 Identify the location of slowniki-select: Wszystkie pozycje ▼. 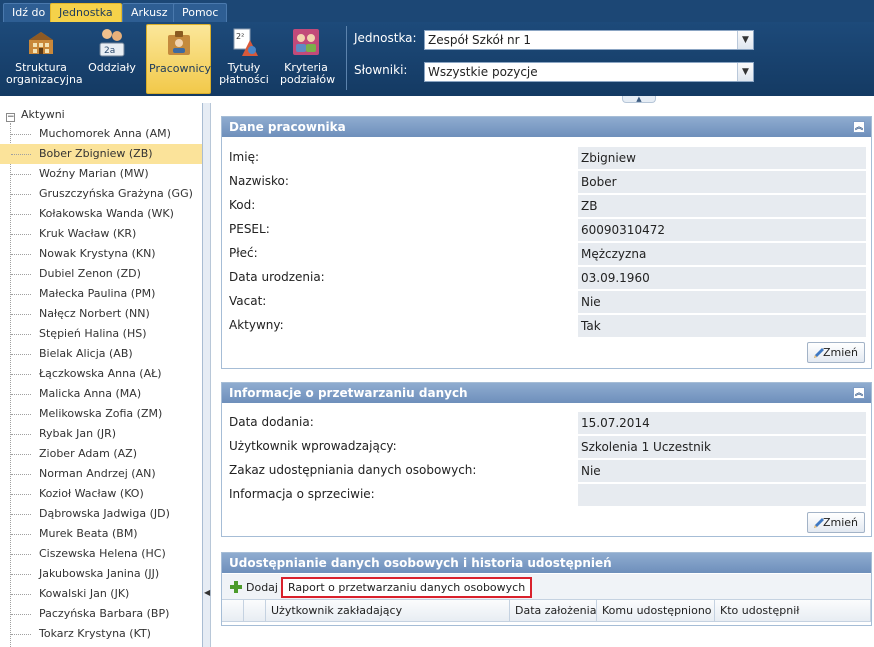
(589, 72).